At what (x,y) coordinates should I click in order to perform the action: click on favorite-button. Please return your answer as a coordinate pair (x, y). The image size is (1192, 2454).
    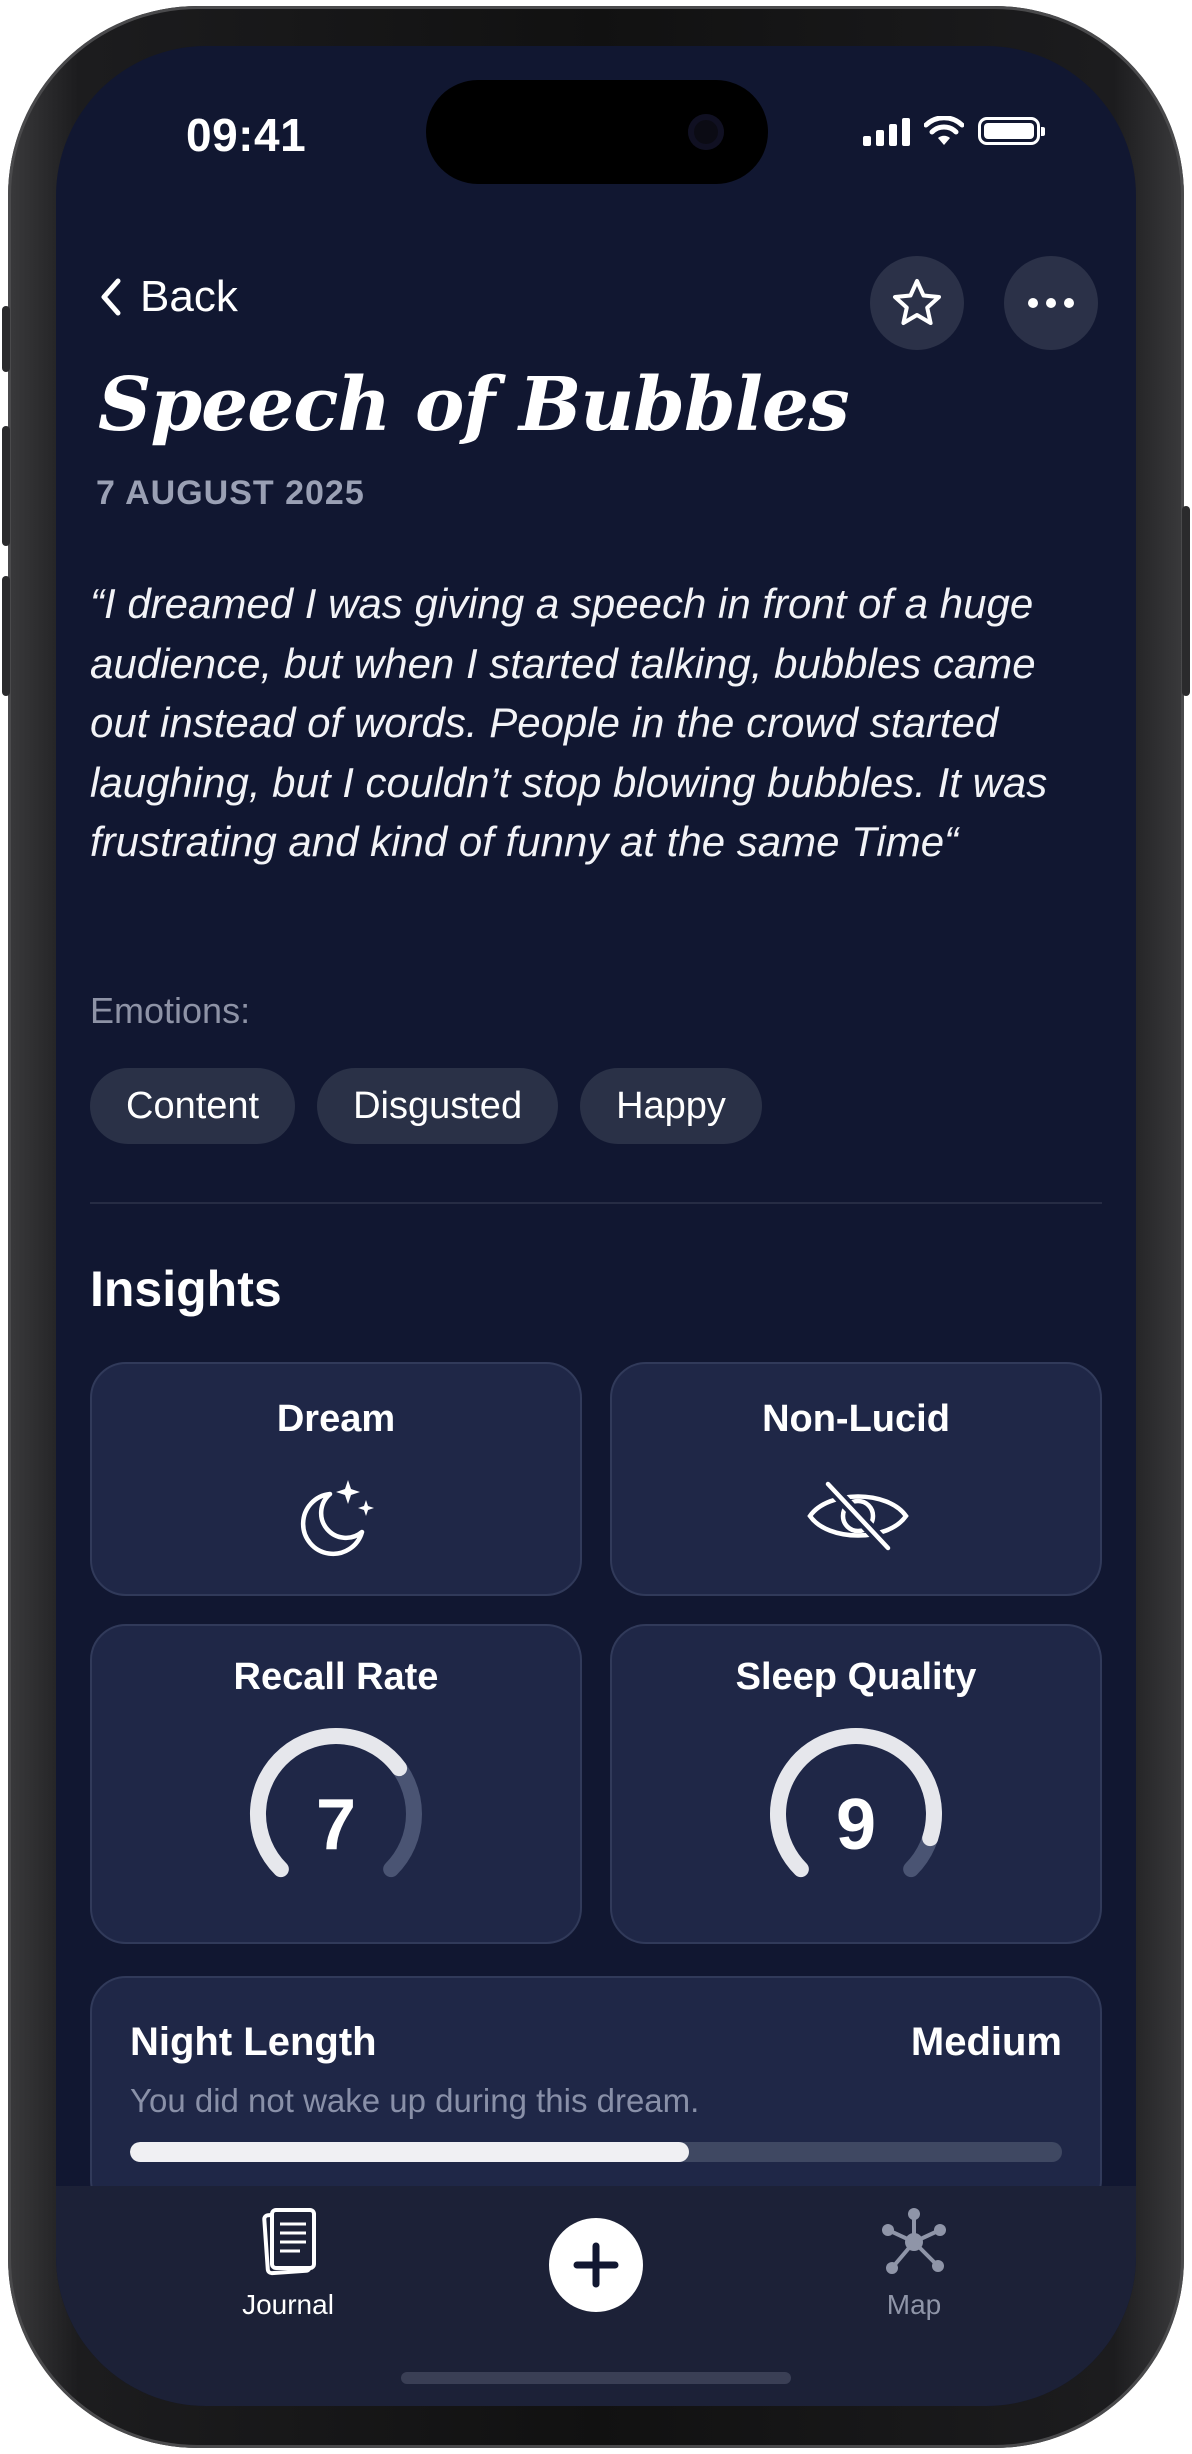
    Looking at the image, I should click on (917, 303).